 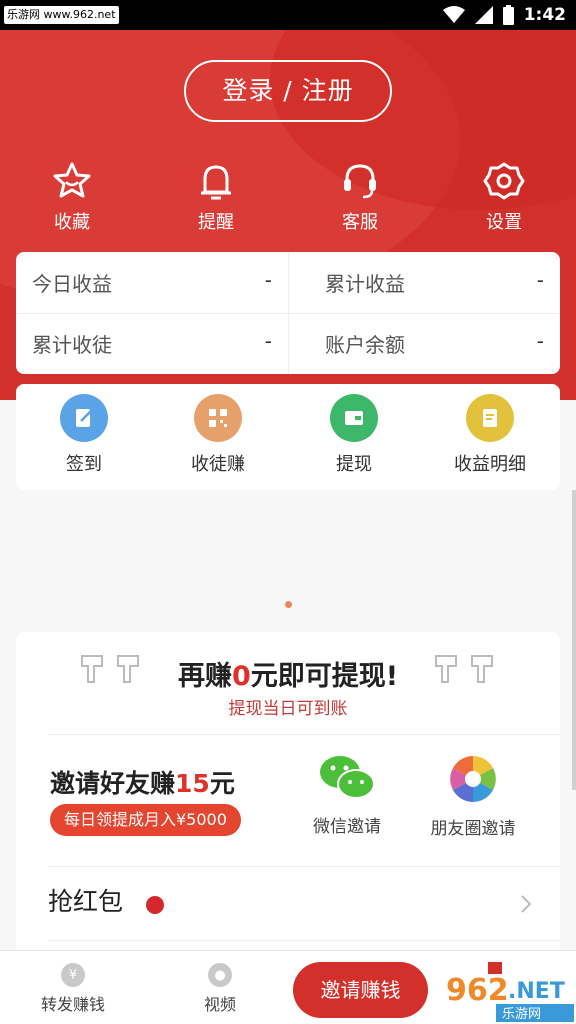 I want to click on checkin-label: 签到, so click(x=84, y=464).